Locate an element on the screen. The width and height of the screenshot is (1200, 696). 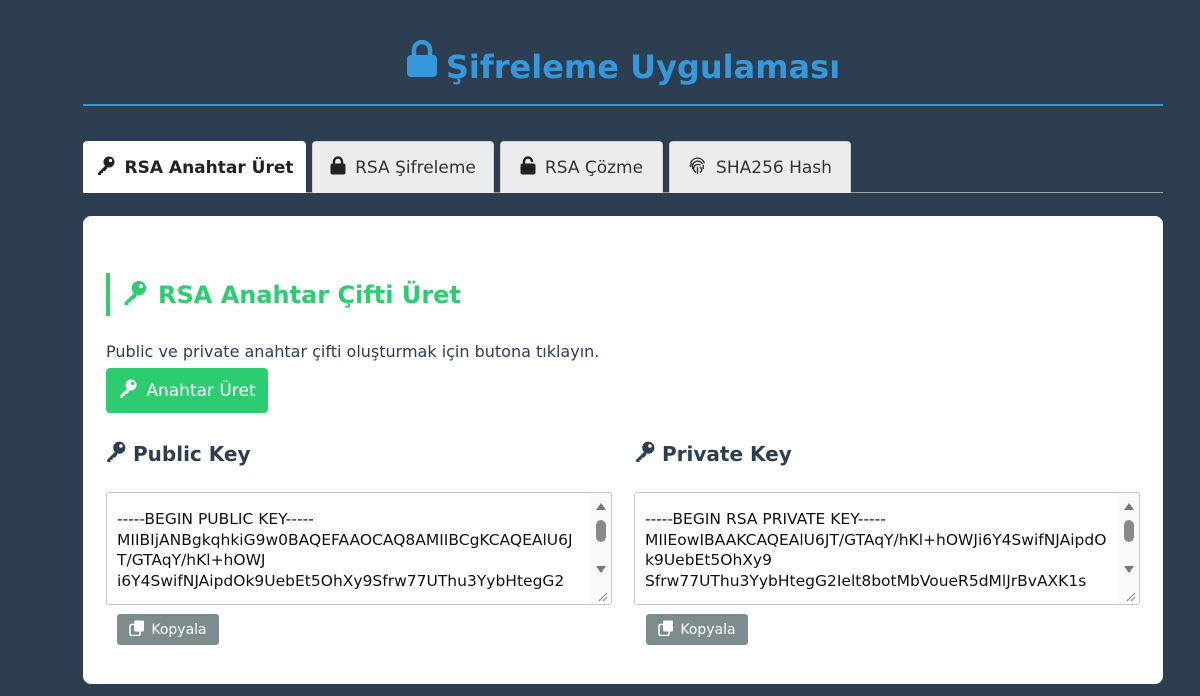
copy-private-key-button: Kopyala is located at coordinates (697, 629).